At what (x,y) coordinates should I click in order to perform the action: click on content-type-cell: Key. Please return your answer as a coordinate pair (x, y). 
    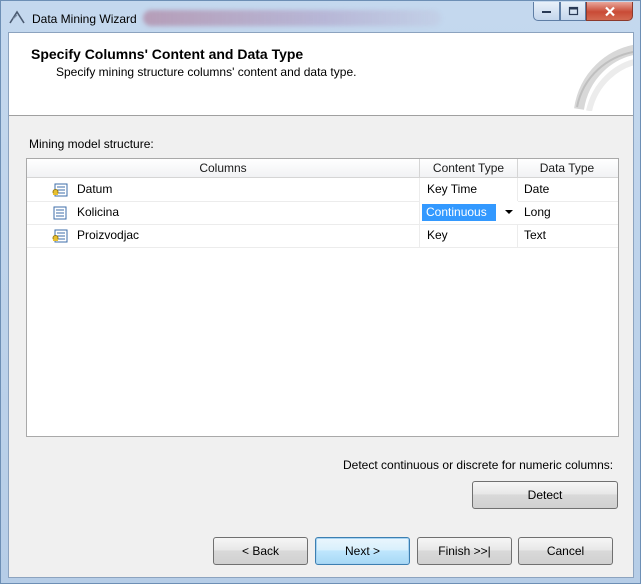
    Looking at the image, I should click on (469, 235).